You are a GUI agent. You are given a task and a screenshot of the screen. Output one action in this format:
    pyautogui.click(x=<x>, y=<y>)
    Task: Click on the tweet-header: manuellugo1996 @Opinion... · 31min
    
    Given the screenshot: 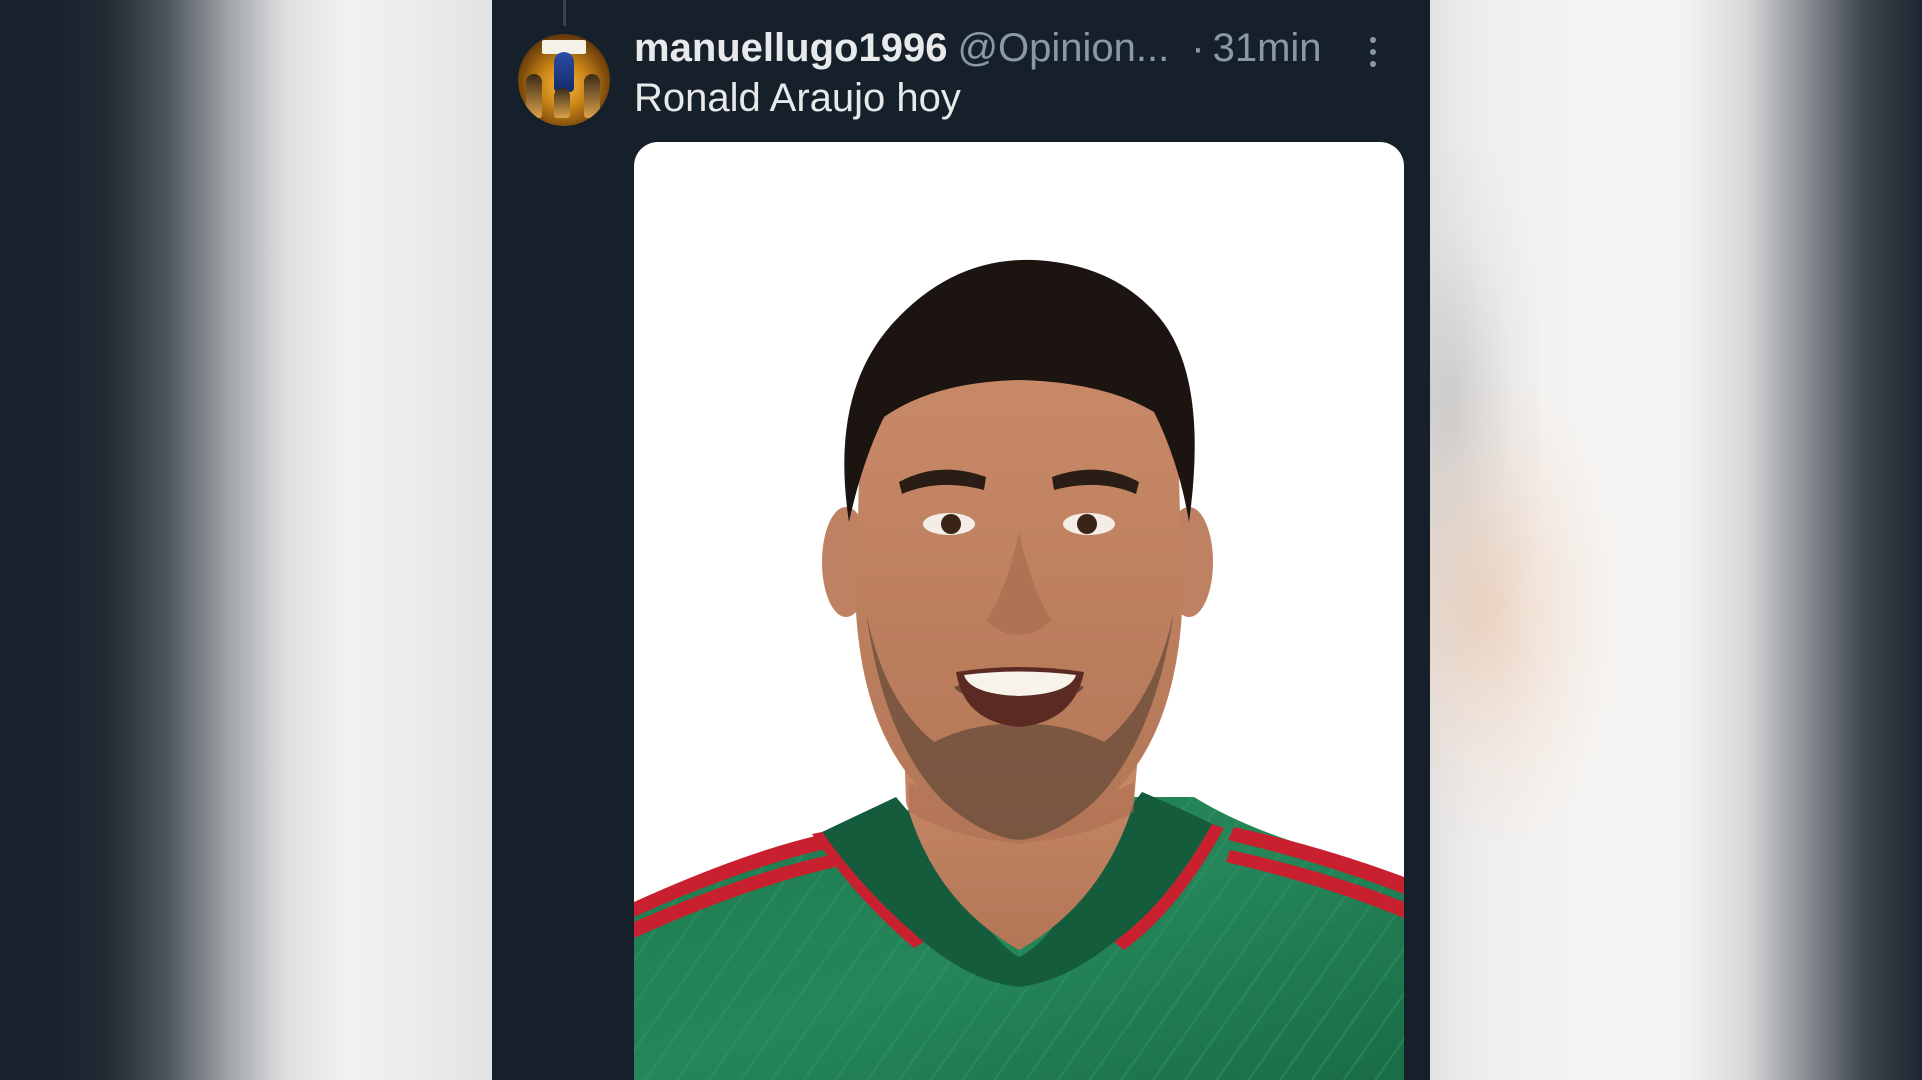 What is the action you would take?
    pyautogui.click(x=979, y=49)
    